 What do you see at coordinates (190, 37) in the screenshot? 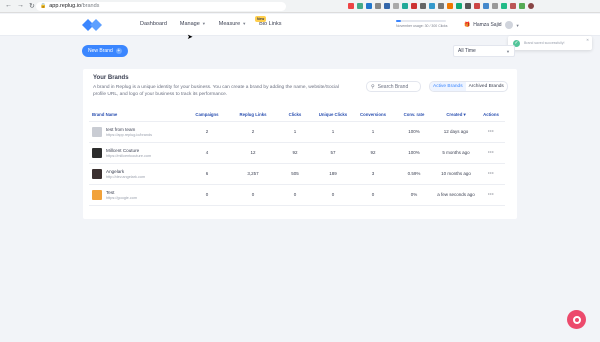
I see `mouse-cursor-icon: ➤` at bounding box center [190, 37].